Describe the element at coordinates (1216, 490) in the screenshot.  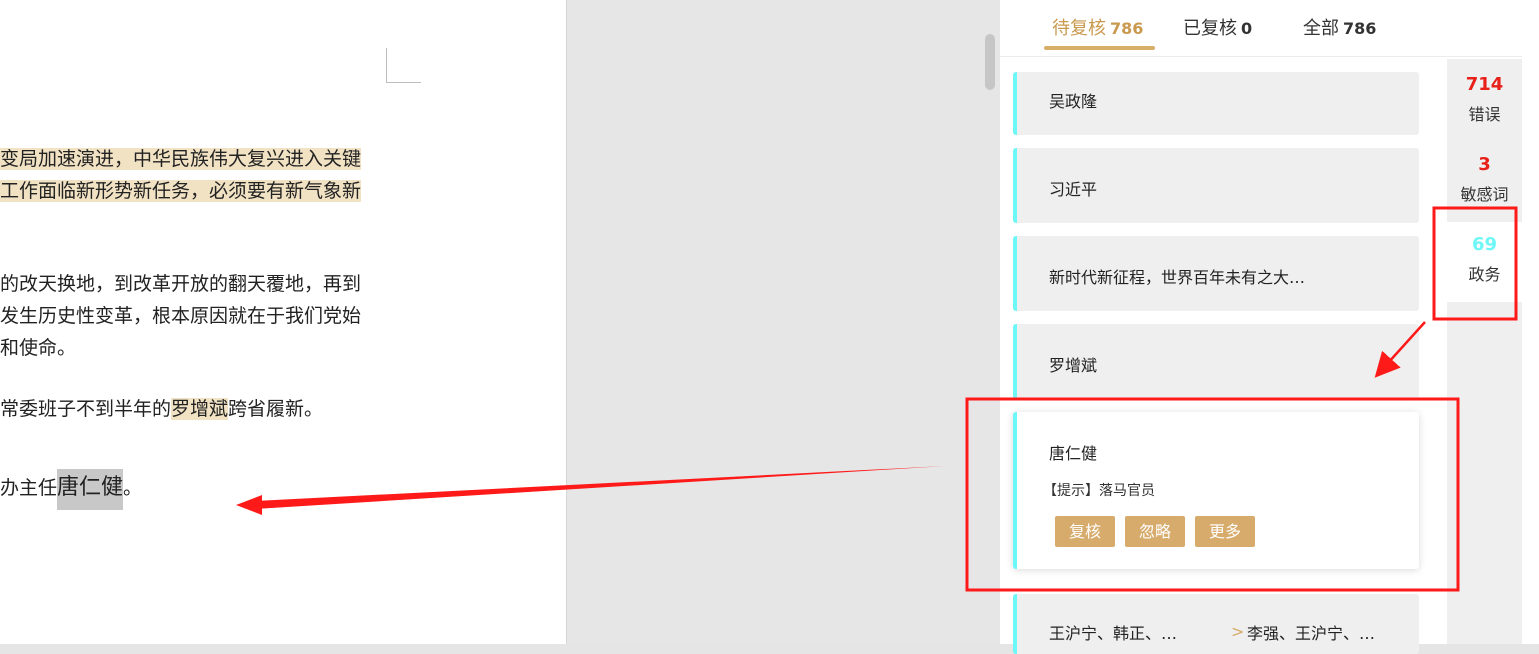
I see `issue-card-expanded: 唐仁健 【提示】落马官员 复核 忽略 更多` at that location.